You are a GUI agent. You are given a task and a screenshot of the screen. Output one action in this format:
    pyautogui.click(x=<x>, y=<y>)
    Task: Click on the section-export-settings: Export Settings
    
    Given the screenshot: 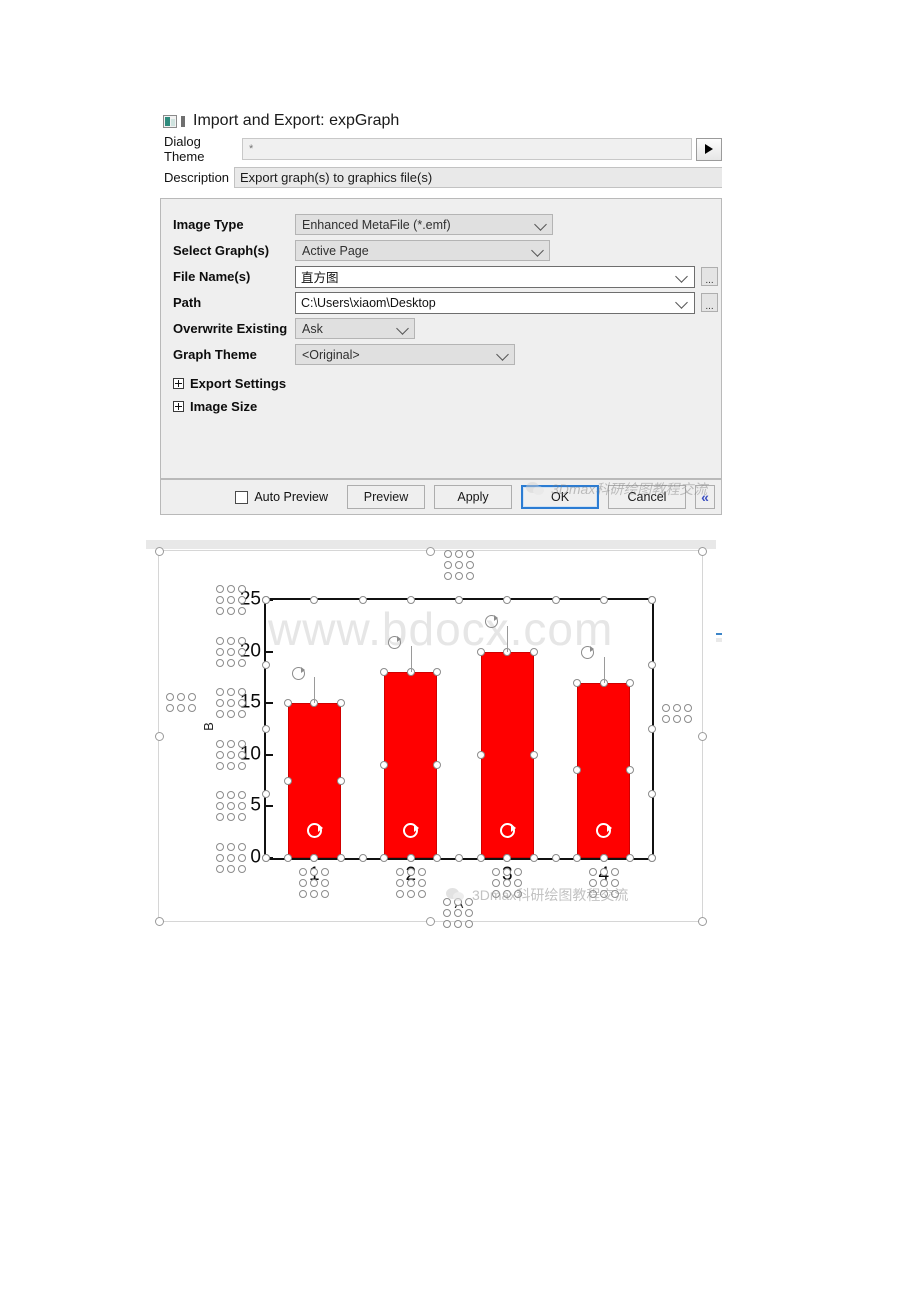 What is the action you would take?
    pyautogui.click(x=447, y=383)
    